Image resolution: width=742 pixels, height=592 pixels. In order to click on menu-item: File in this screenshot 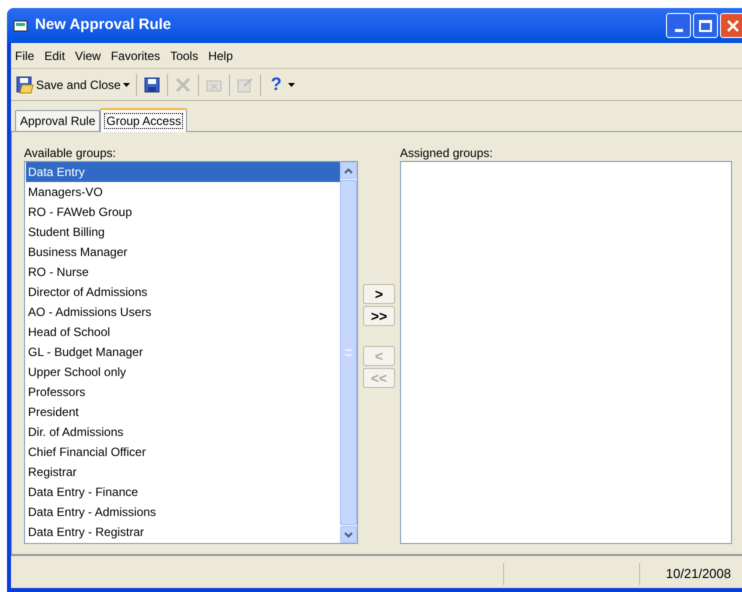, I will do `click(24, 55)`.